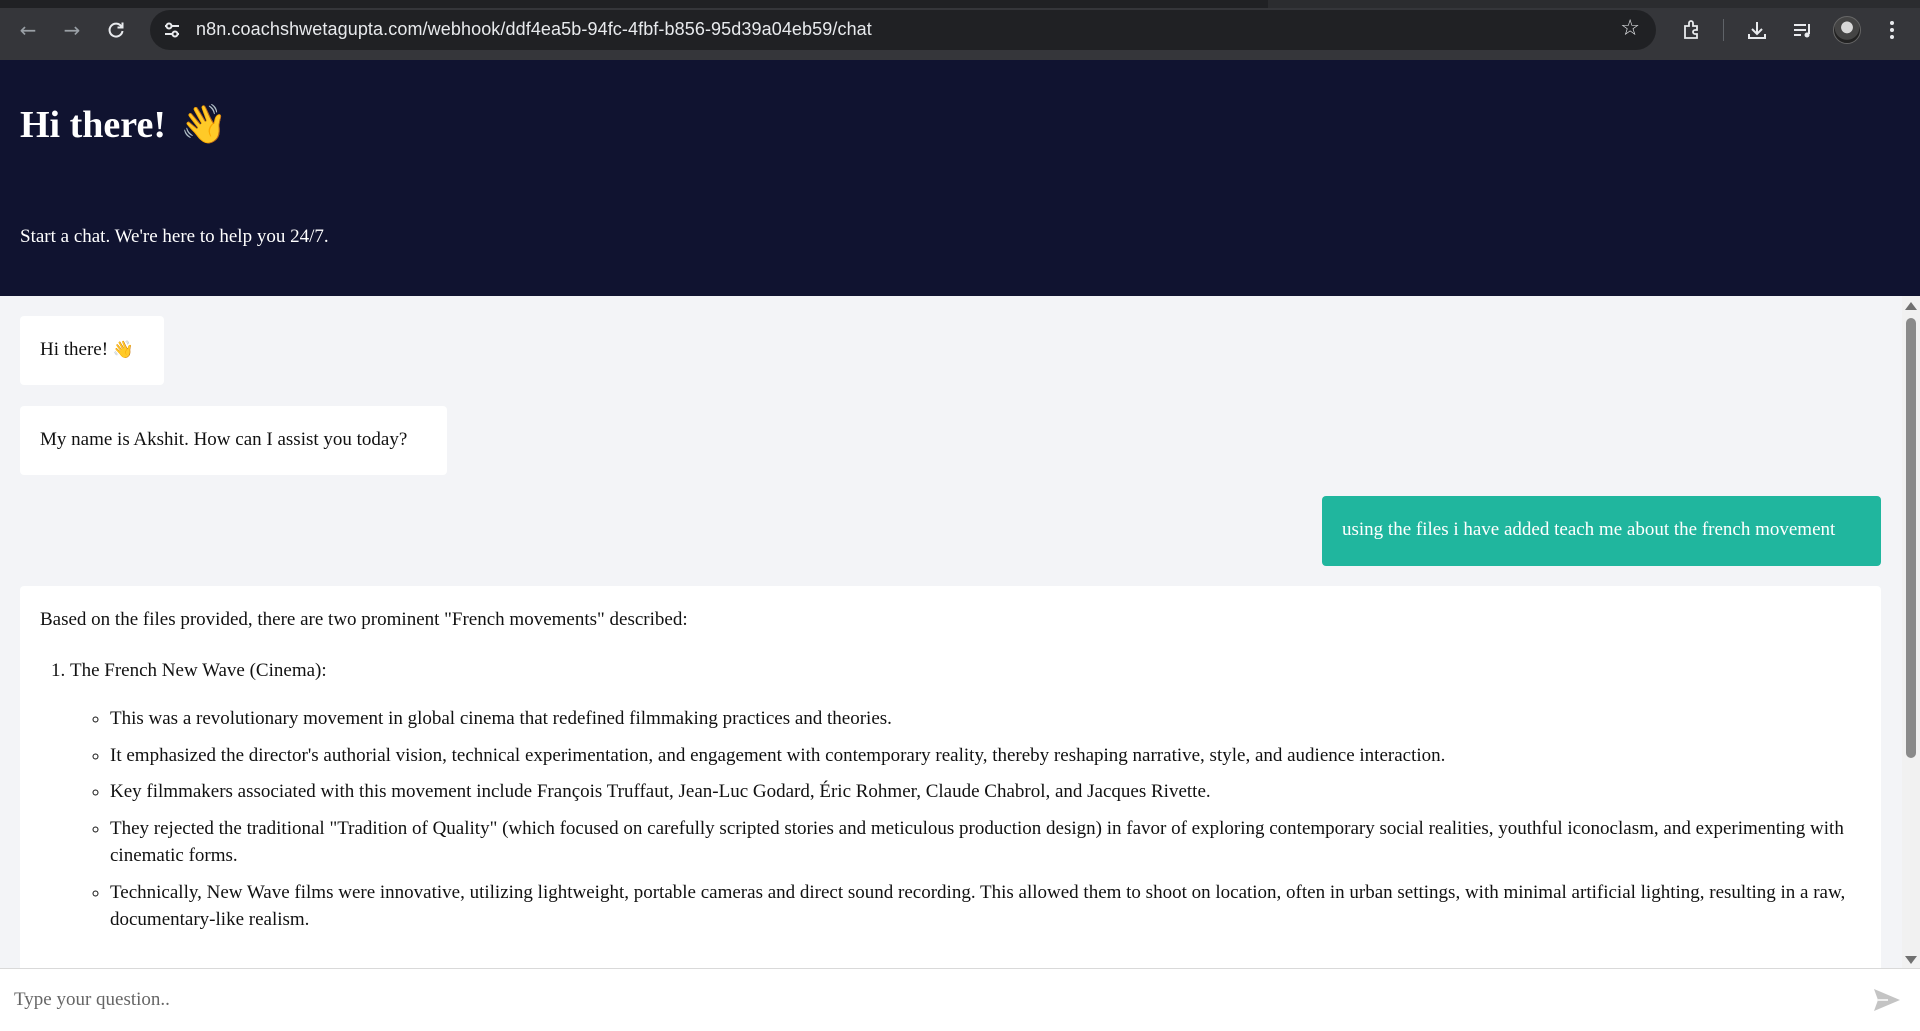 Image resolution: width=1920 pixels, height=1031 pixels. Describe the element at coordinates (93, 125) in the screenshot. I see `header-title-text: Hi there!` at that location.